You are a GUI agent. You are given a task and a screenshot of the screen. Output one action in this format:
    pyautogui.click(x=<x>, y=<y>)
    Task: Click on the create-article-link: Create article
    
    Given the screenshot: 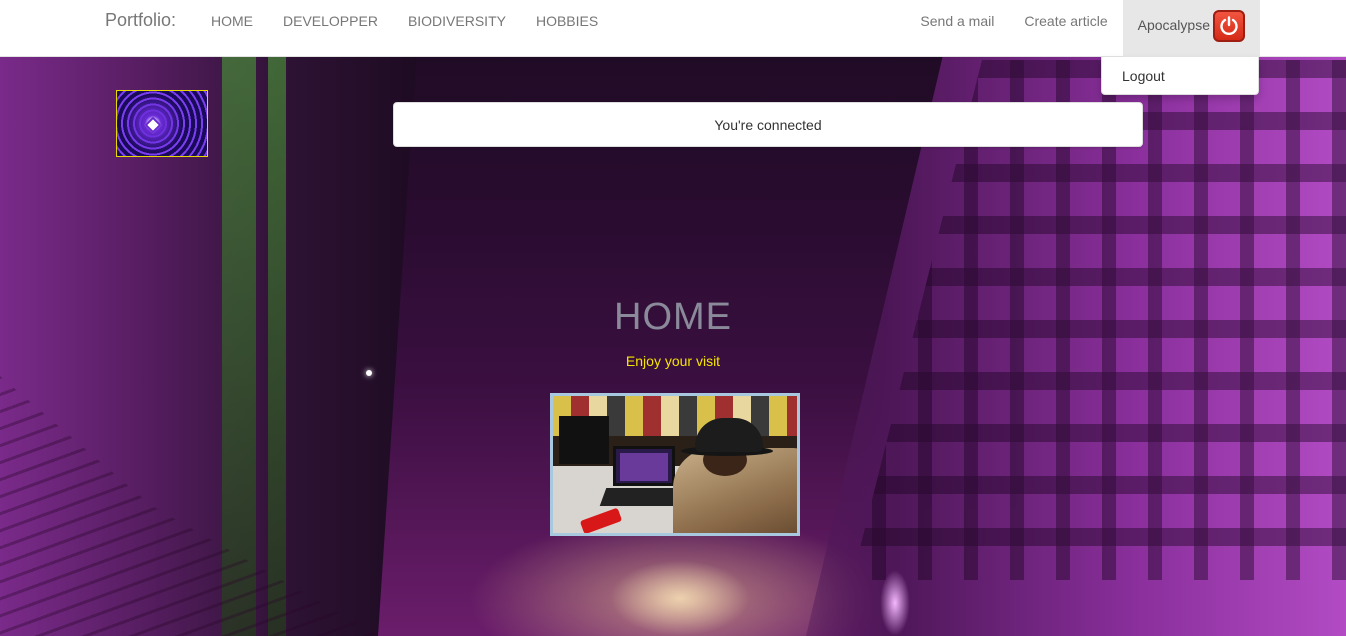 What is the action you would take?
    pyautogui.click(x=1065, y=28)
    